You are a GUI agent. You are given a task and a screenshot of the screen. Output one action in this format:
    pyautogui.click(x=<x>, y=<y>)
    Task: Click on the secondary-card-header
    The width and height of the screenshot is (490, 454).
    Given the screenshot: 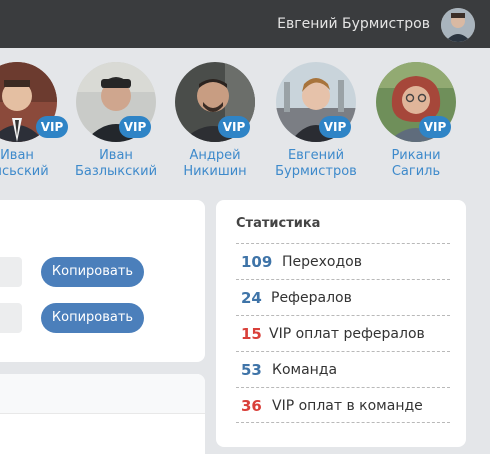 What is the action you would take?
    pyautogui.click(x=102, y=394)
    